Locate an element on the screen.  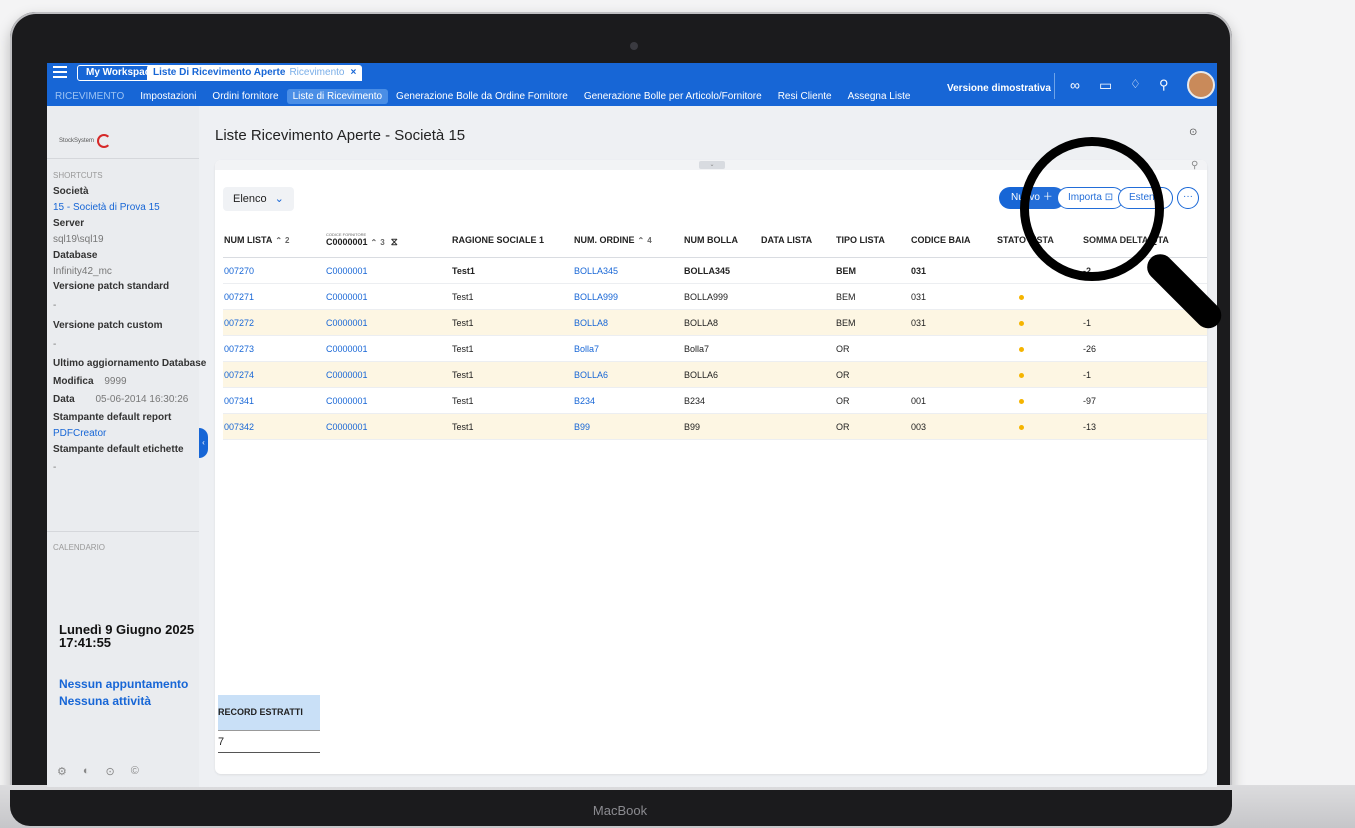
col-tipo-lista: TIPO LISTA is located at coordinates (872, 240).